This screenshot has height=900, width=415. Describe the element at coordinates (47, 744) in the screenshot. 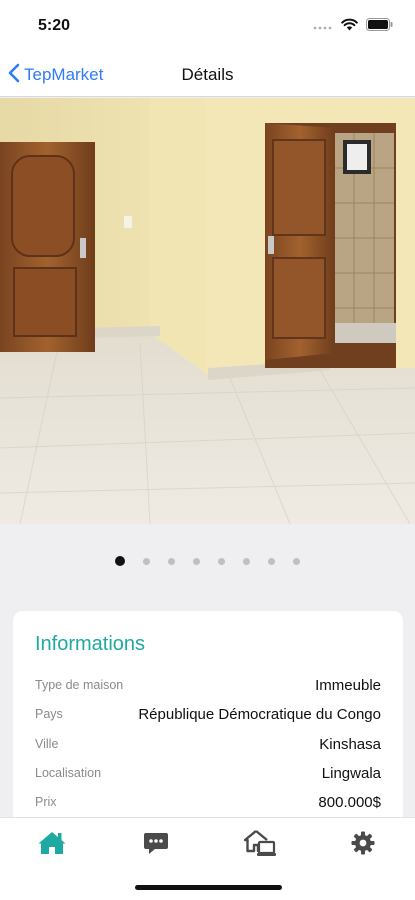

I see `info-label: Ville` at that location.